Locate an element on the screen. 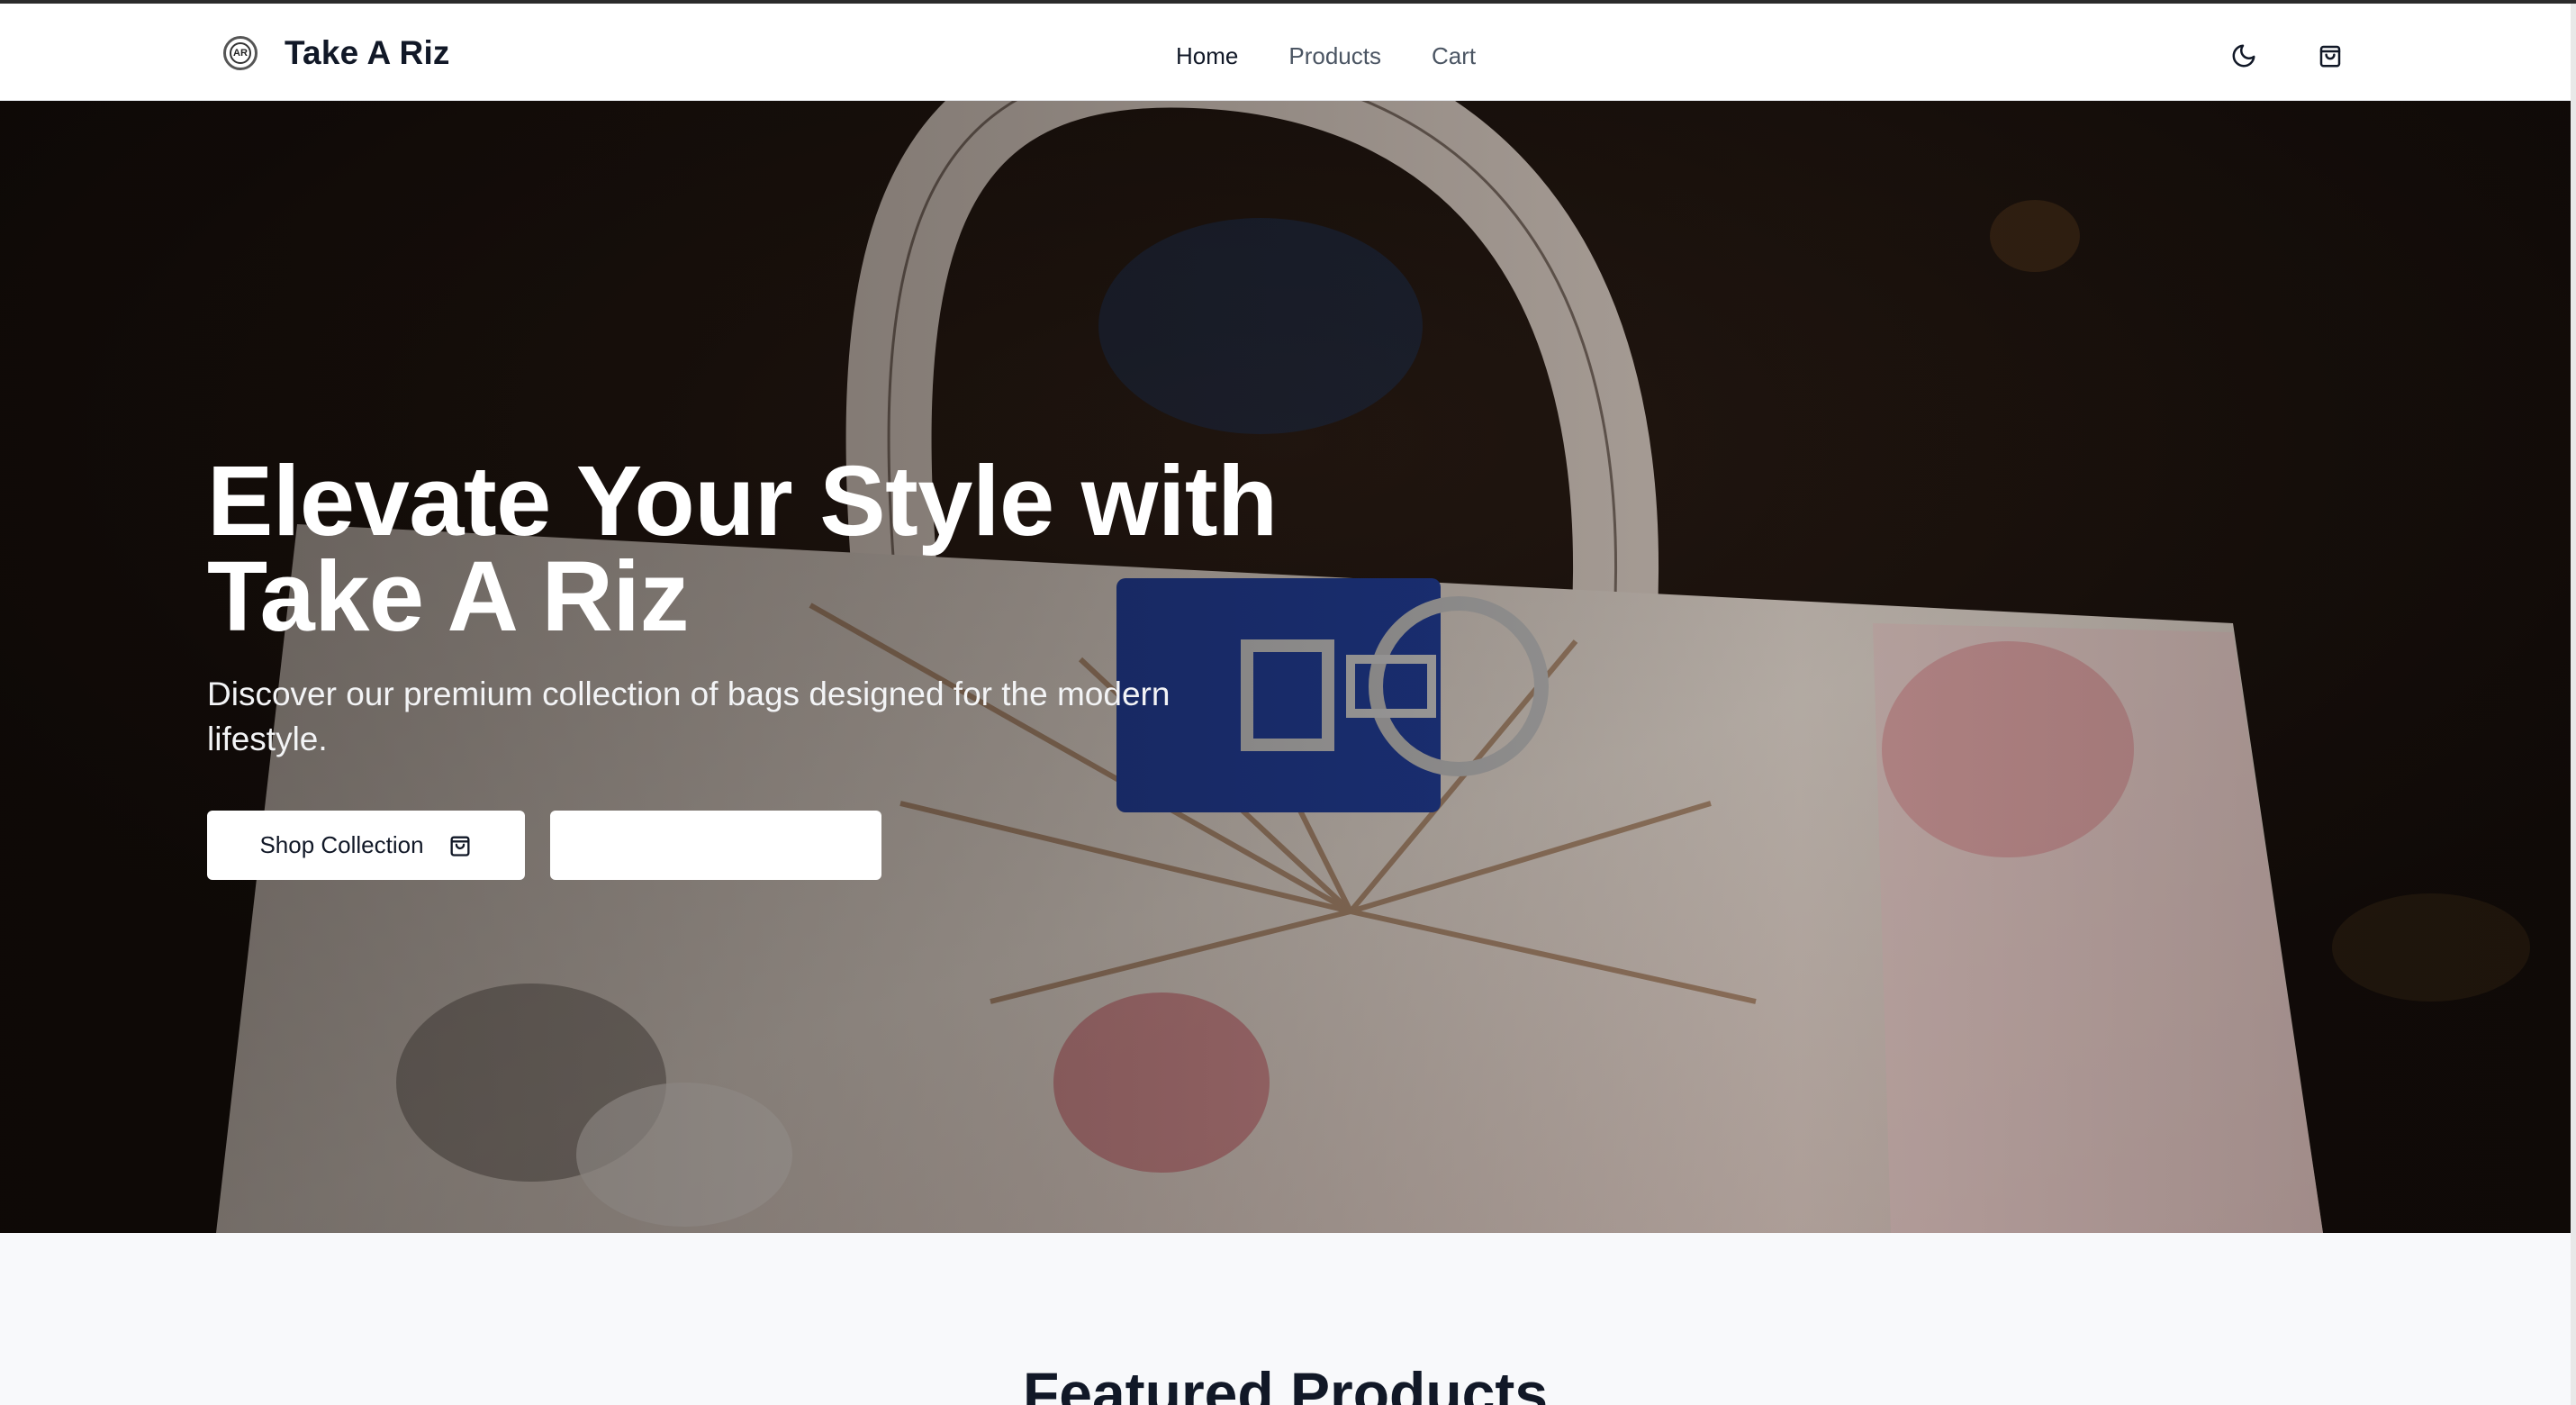 The height and width of the screenshot is (1405, 2576). featured-products-section: Featured Products is located at coordinates (1285, 1319).